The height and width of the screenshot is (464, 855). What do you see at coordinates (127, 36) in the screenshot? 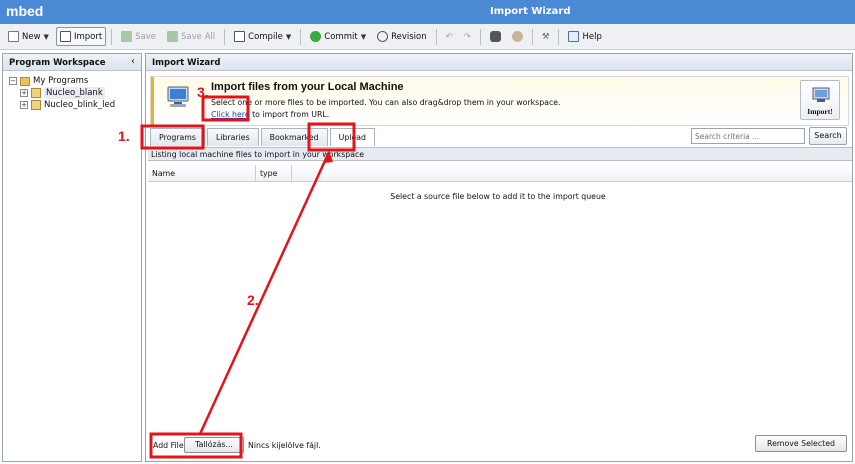
I see `save-icon` at bounding box center [127, 36].